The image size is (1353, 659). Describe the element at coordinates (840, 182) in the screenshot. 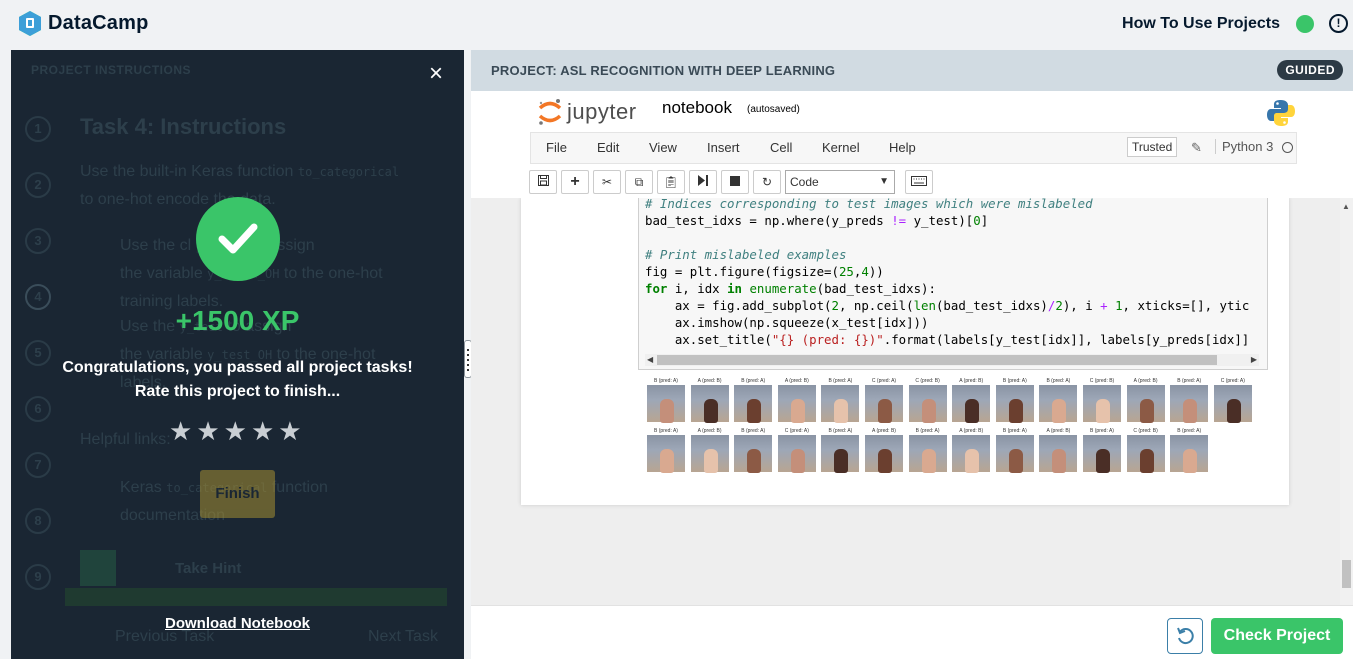

I see `cell-type-select: Code ▼` at that location.